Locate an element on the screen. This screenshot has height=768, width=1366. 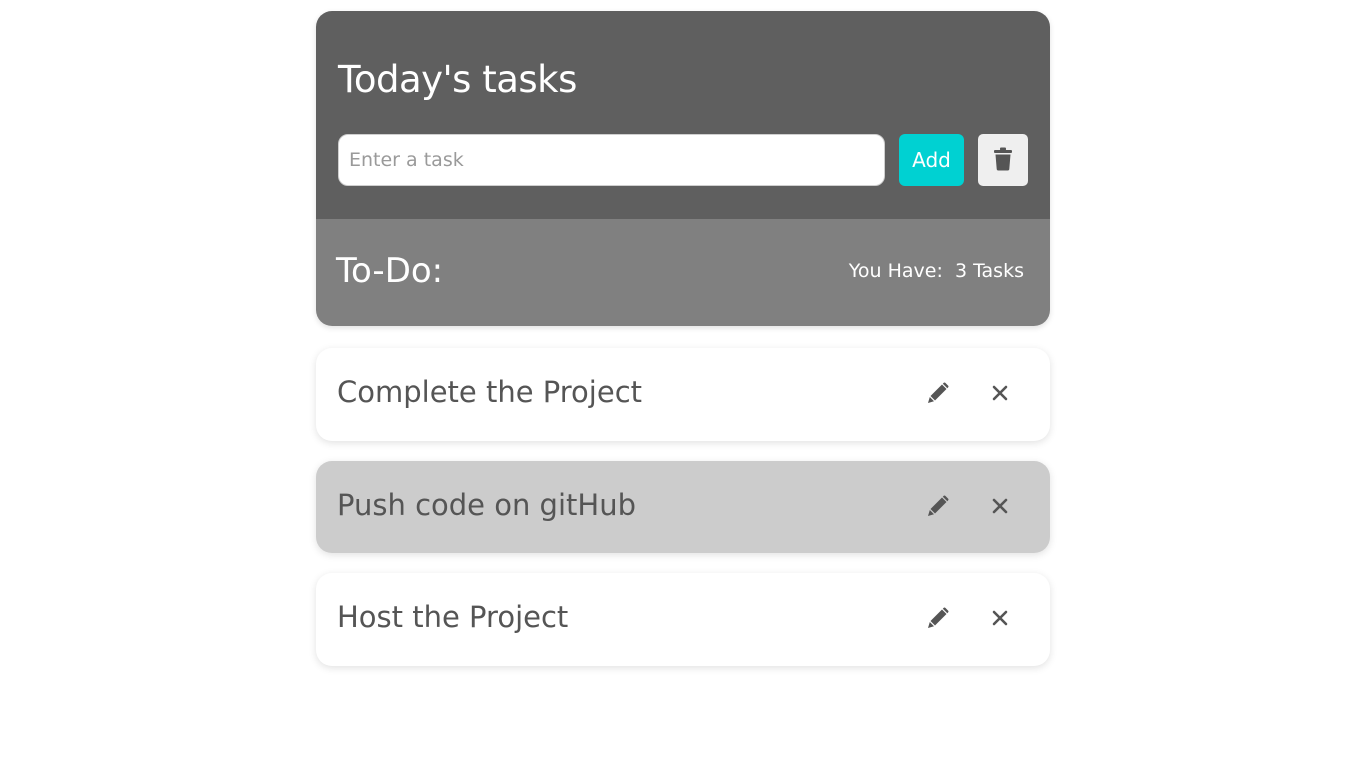
task-text: Complete the Project is located at coordinates (490, 392).